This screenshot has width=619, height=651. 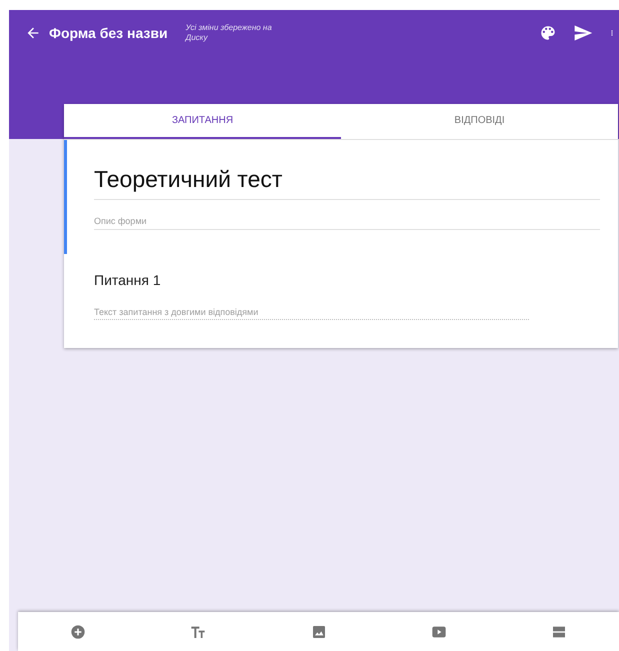 What do you see at coordinates (108, 33) in the screenshot?
I see `form-title: Форма без назви` at bounding box center [108, 33].